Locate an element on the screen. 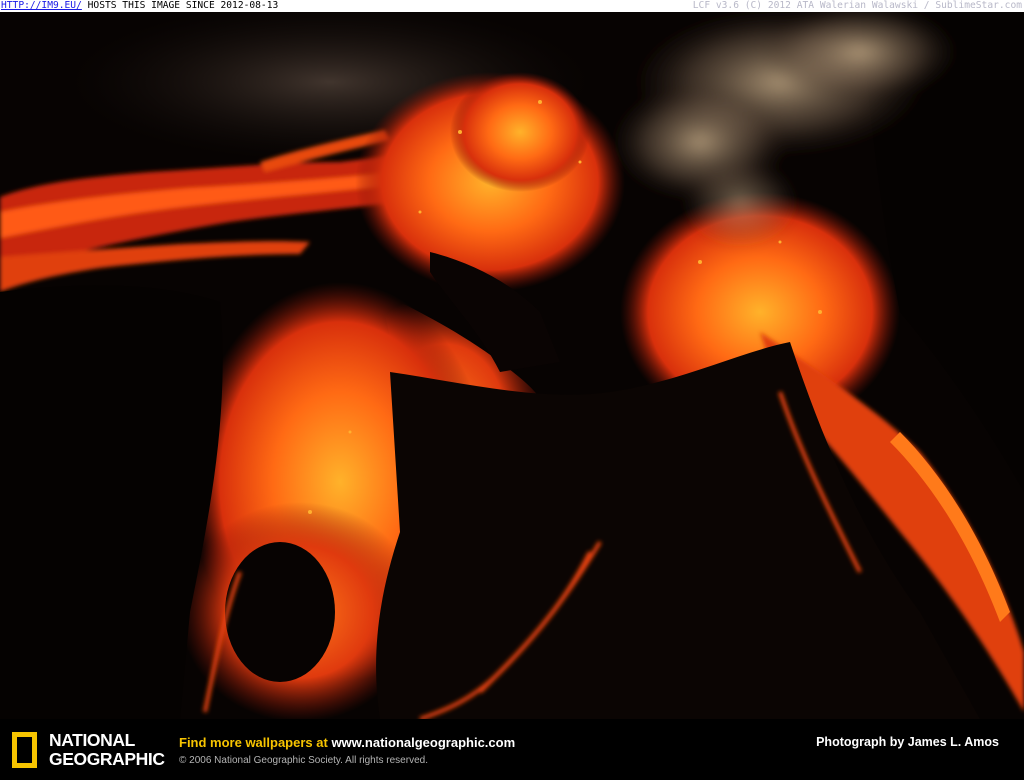  yellow-border-icon is located at coordinates (24, 750).